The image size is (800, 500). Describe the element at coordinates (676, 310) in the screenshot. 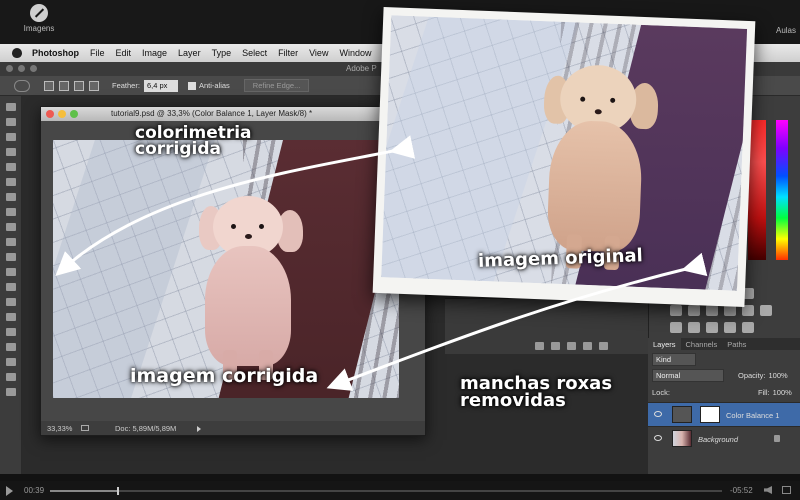

I see `hue-saturation-icon` at that location.